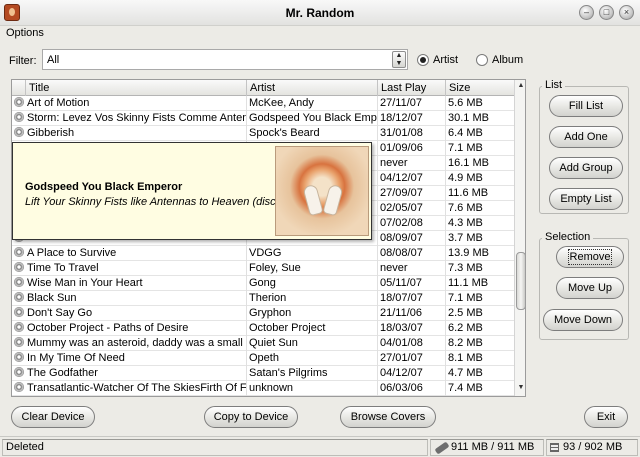 This screenshot has height=457, width=640. Describe the element at coordinates (412, 343) in the screenshot. I see `cell-last-play: 04/01/08` at that location.